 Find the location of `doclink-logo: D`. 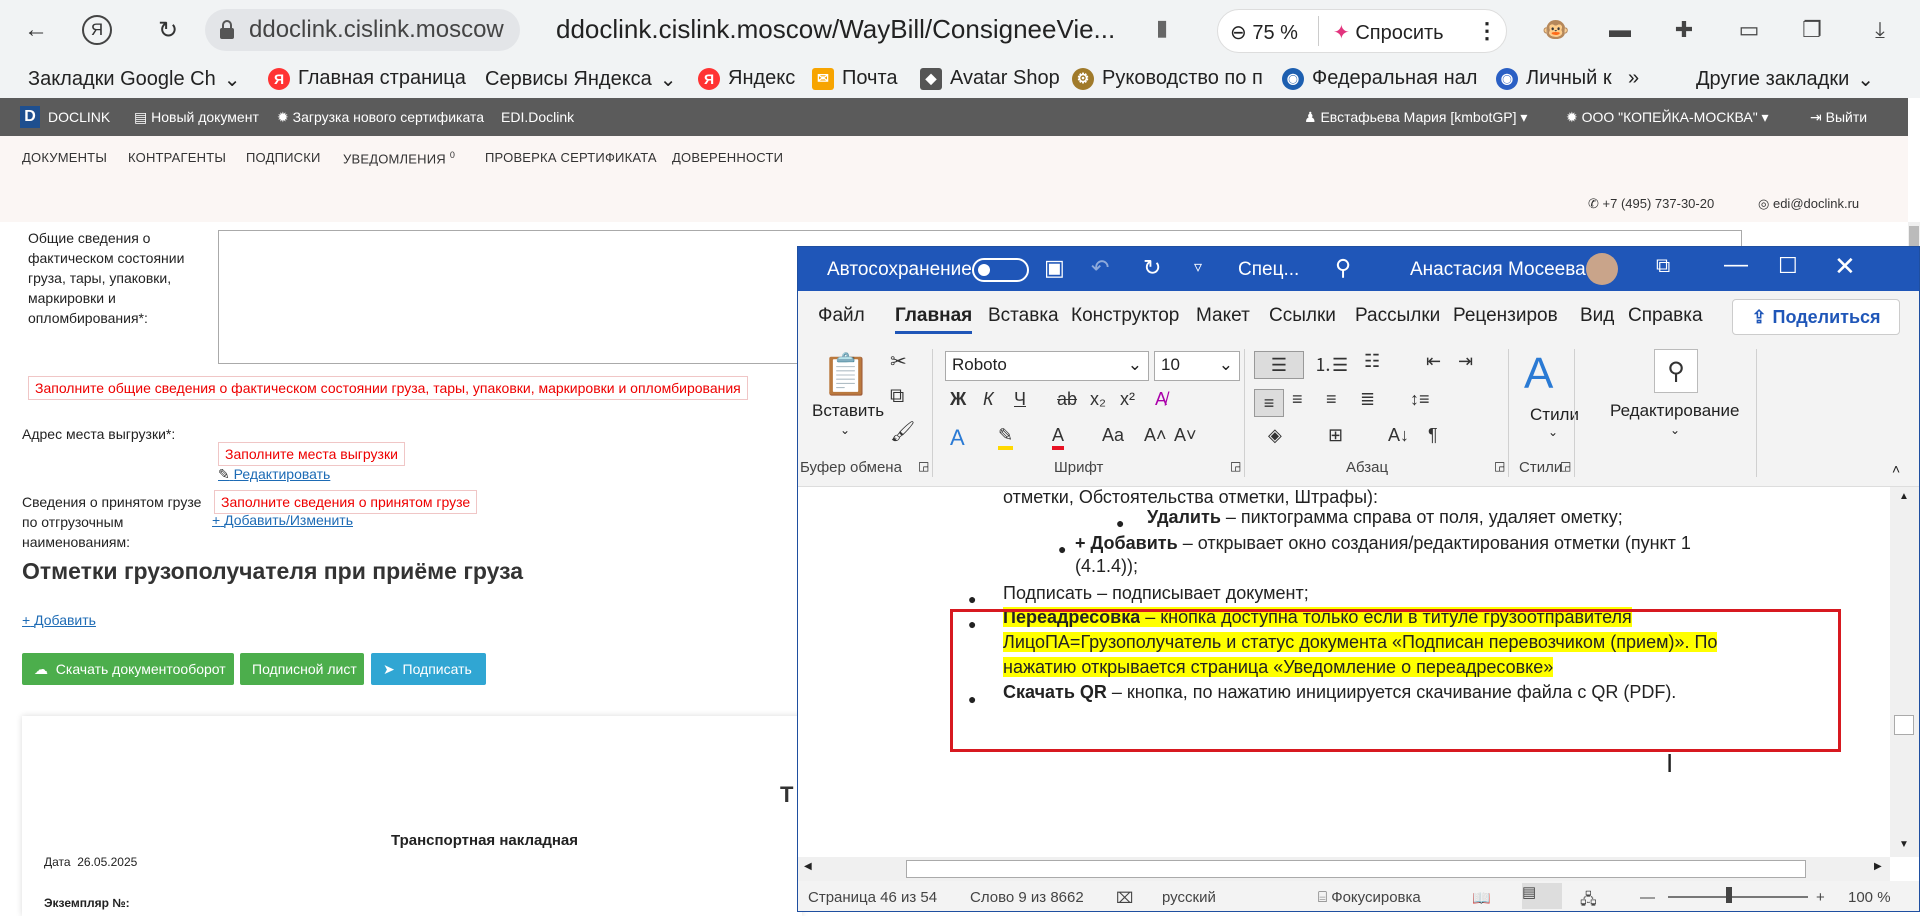

doclink-logo: D is located at coordinates (30, 117).